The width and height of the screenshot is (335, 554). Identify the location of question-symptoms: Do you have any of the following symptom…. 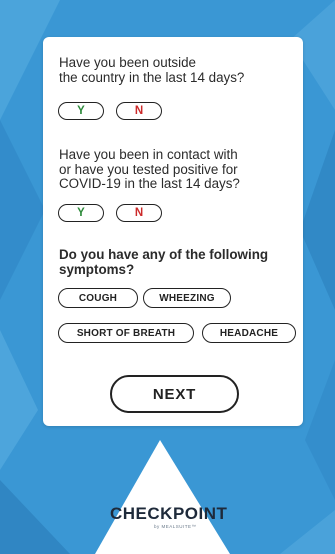
(175, 262).